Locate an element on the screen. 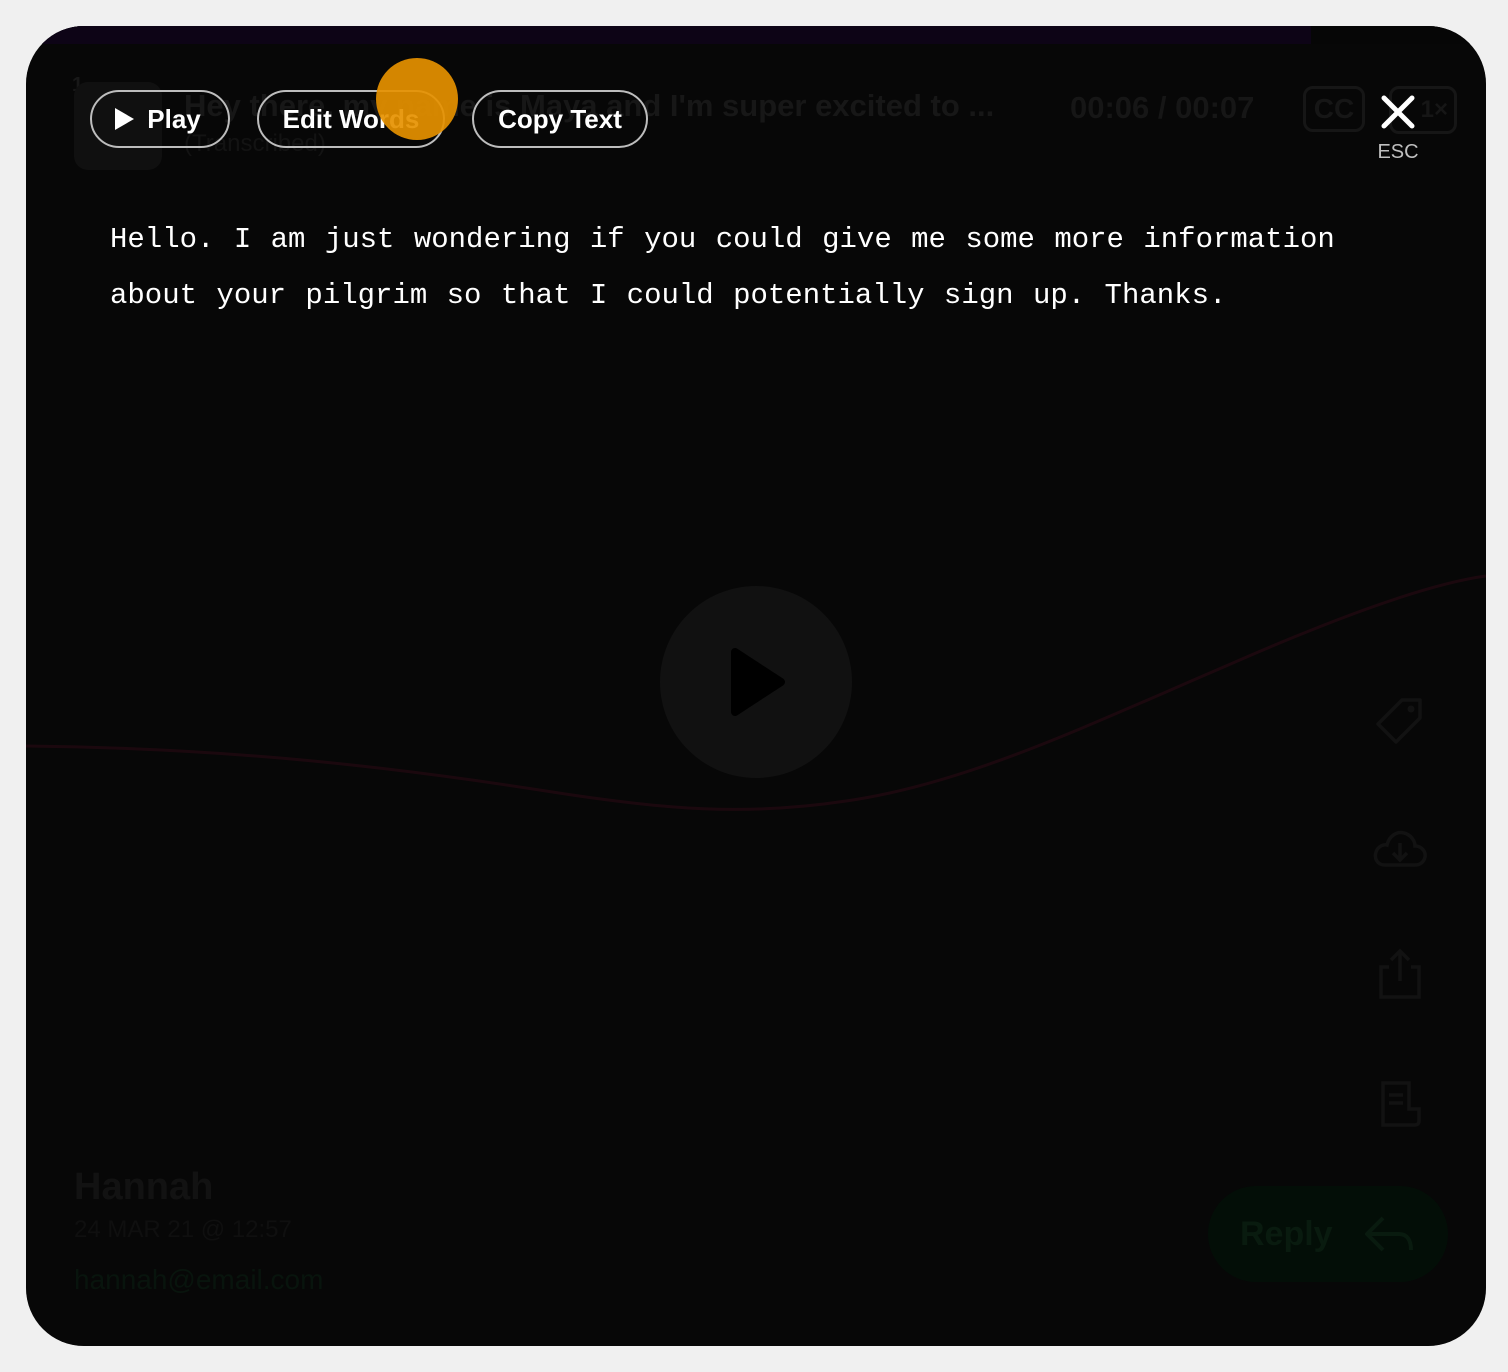  play-button: Play is located at coordinates (160, 119).